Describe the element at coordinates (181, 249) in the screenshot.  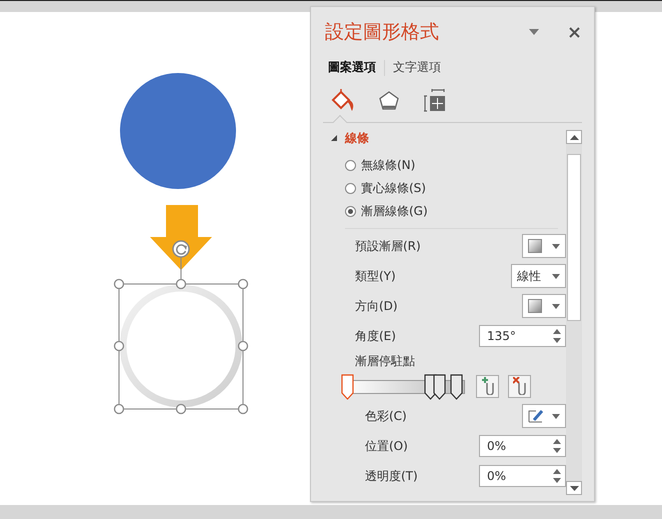
I see `rotate-handle-icon` at that location.